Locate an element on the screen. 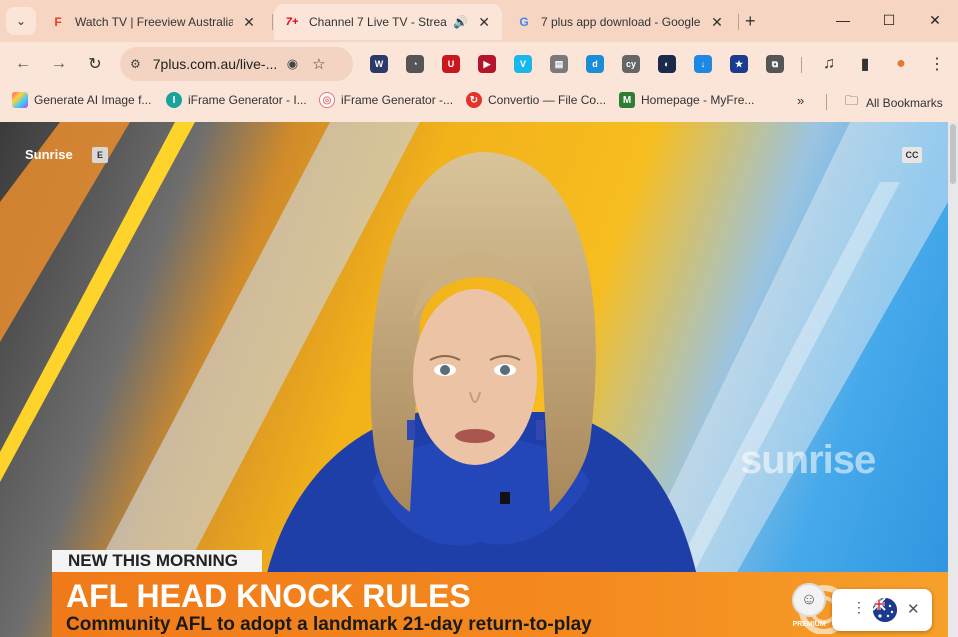  tab-title: 7 plus app download - Google is located at coordinates (621, 22).